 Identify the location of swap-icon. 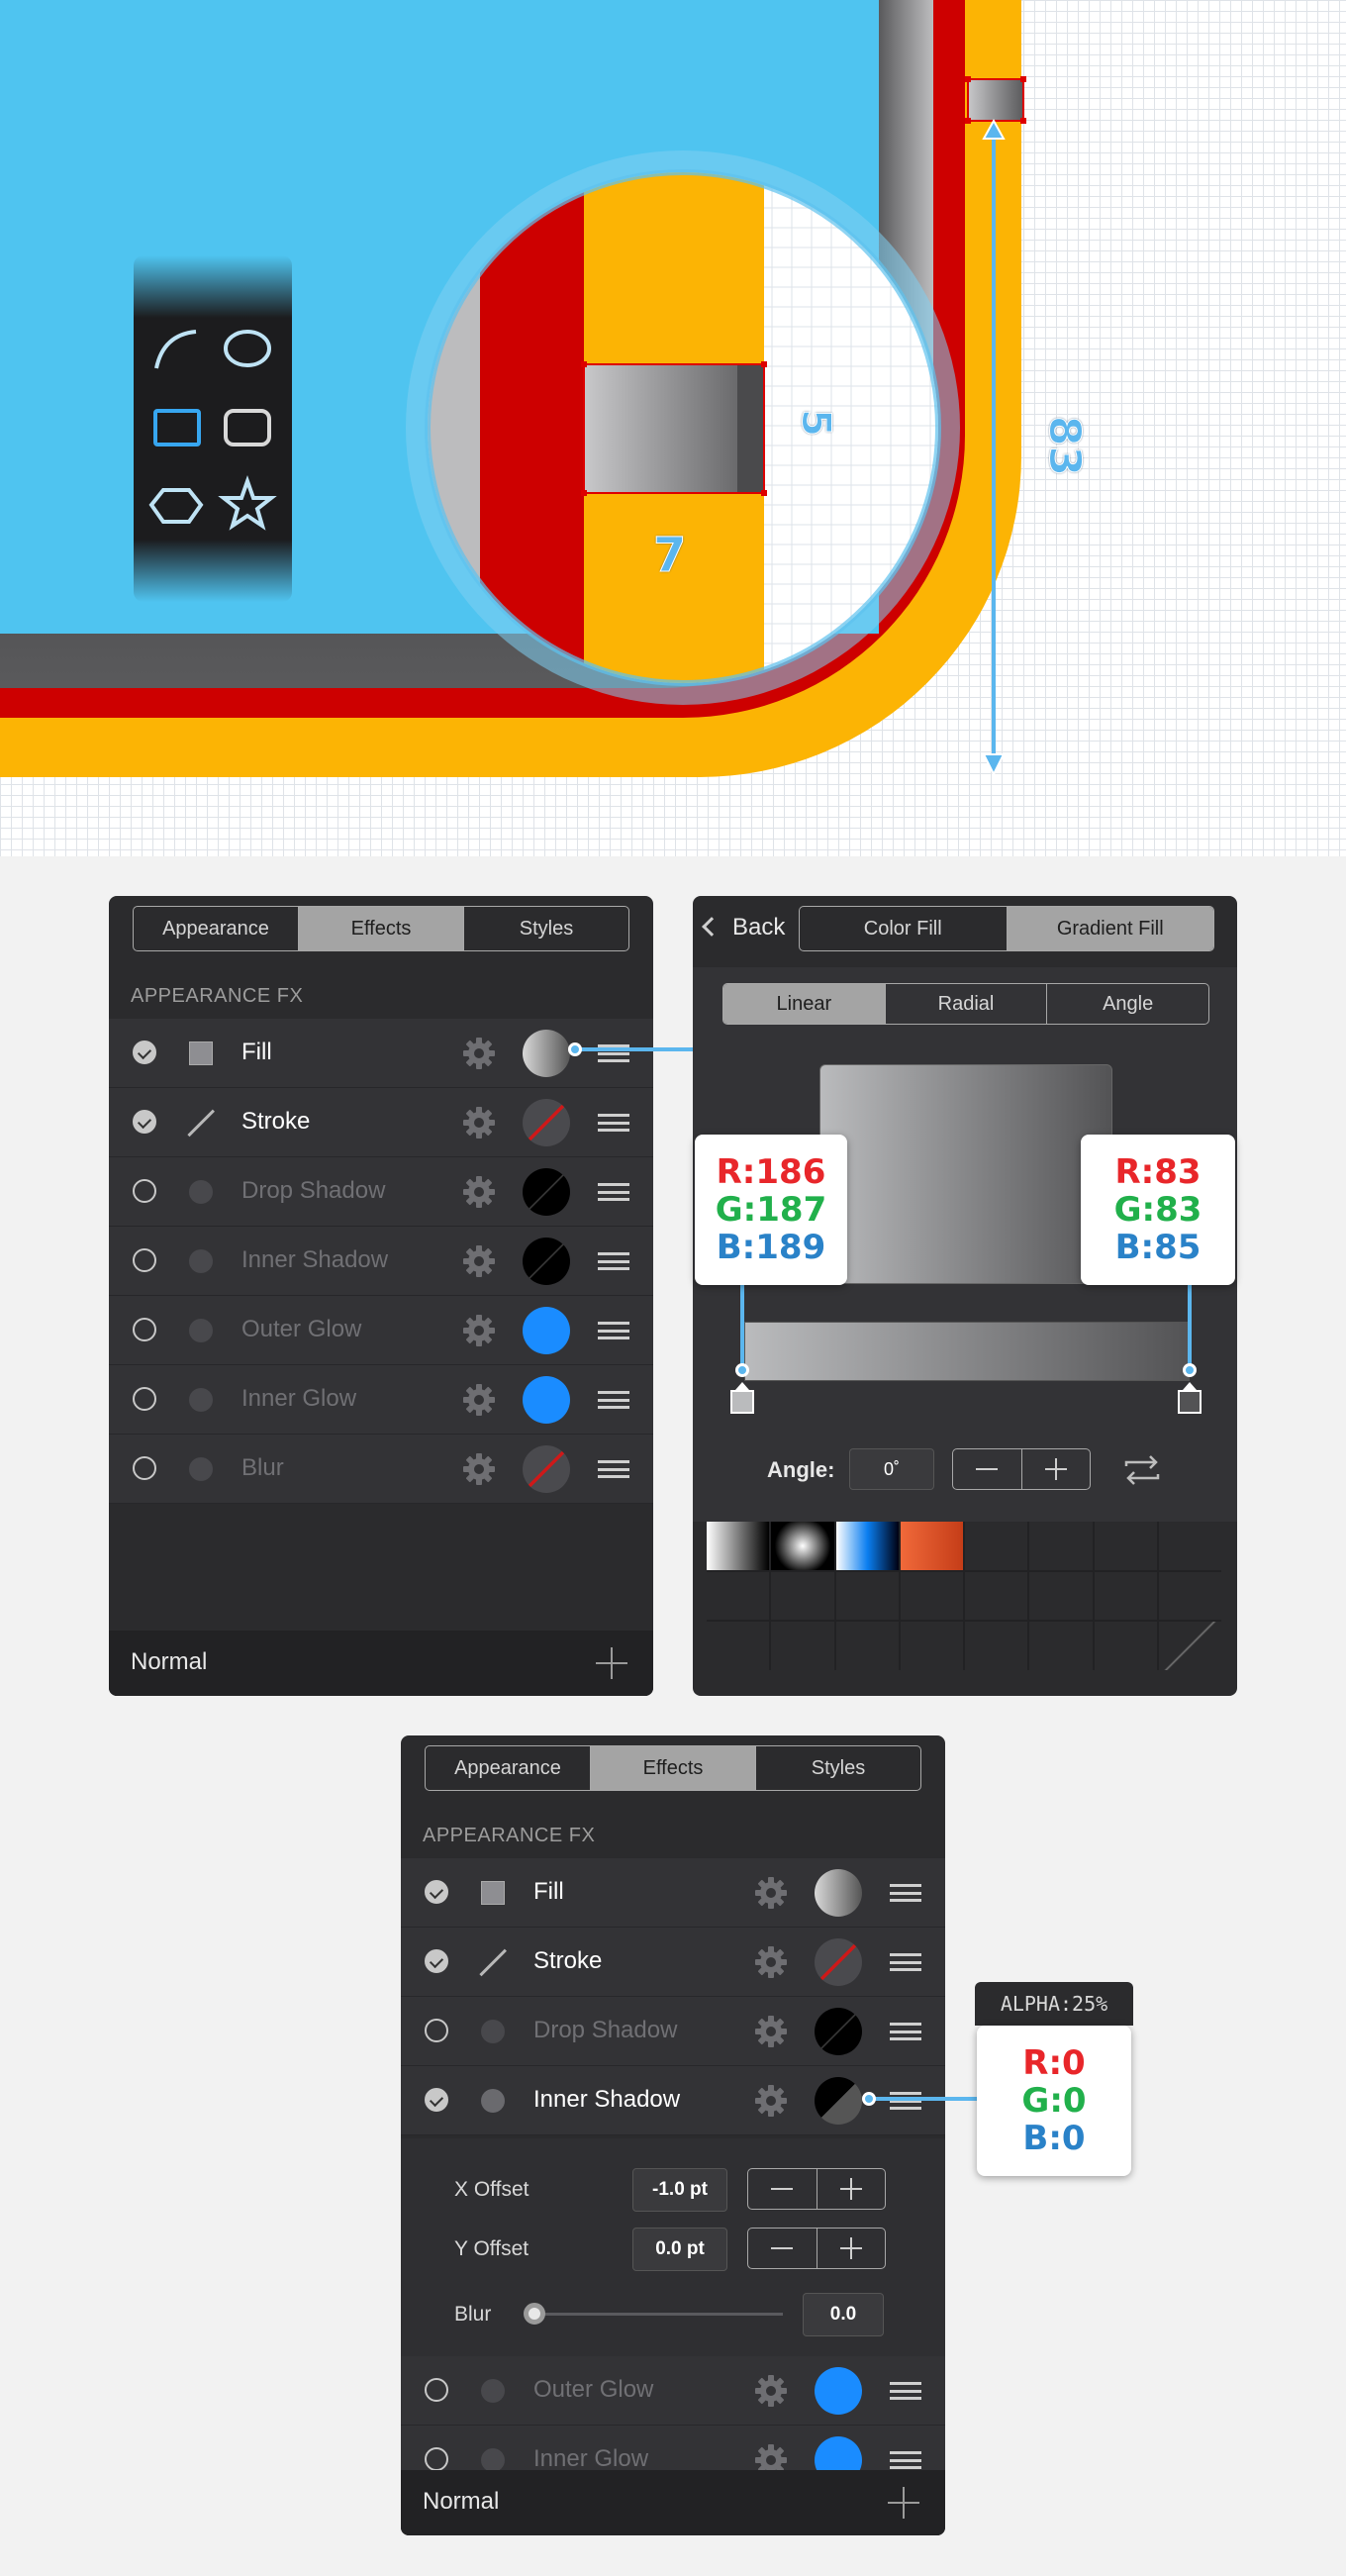
(1142, 1470).